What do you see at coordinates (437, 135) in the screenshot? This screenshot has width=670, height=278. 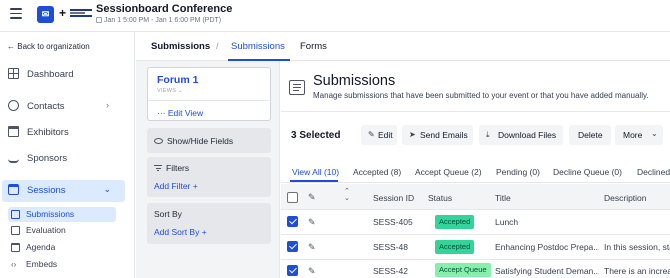 I see `send-emails-button: ➤ Send Emails` at bounding box center [437, 135].